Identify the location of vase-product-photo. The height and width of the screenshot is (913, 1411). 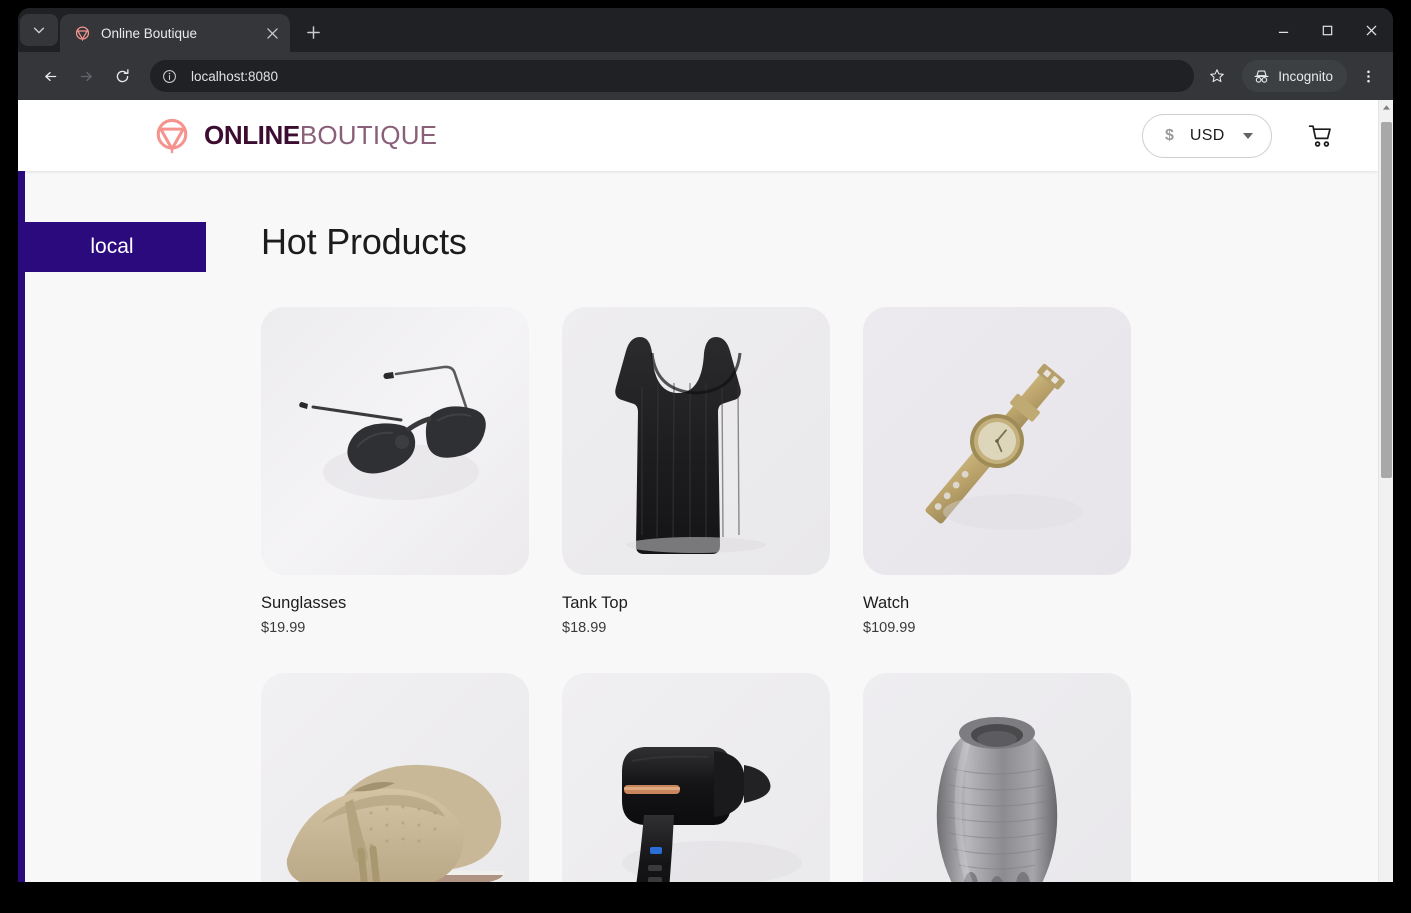
(997, 777).